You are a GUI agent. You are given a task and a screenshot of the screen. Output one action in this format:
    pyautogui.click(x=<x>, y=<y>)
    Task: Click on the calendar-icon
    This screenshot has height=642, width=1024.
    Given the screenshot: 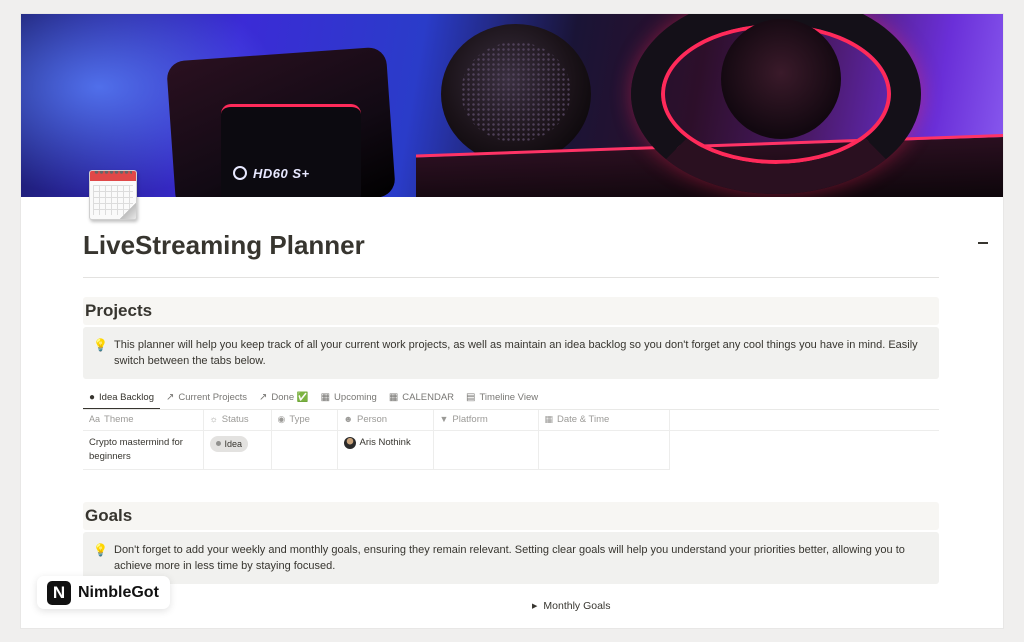 What is the action you would take?
    pyautogui.click(x=113, y=195)
    